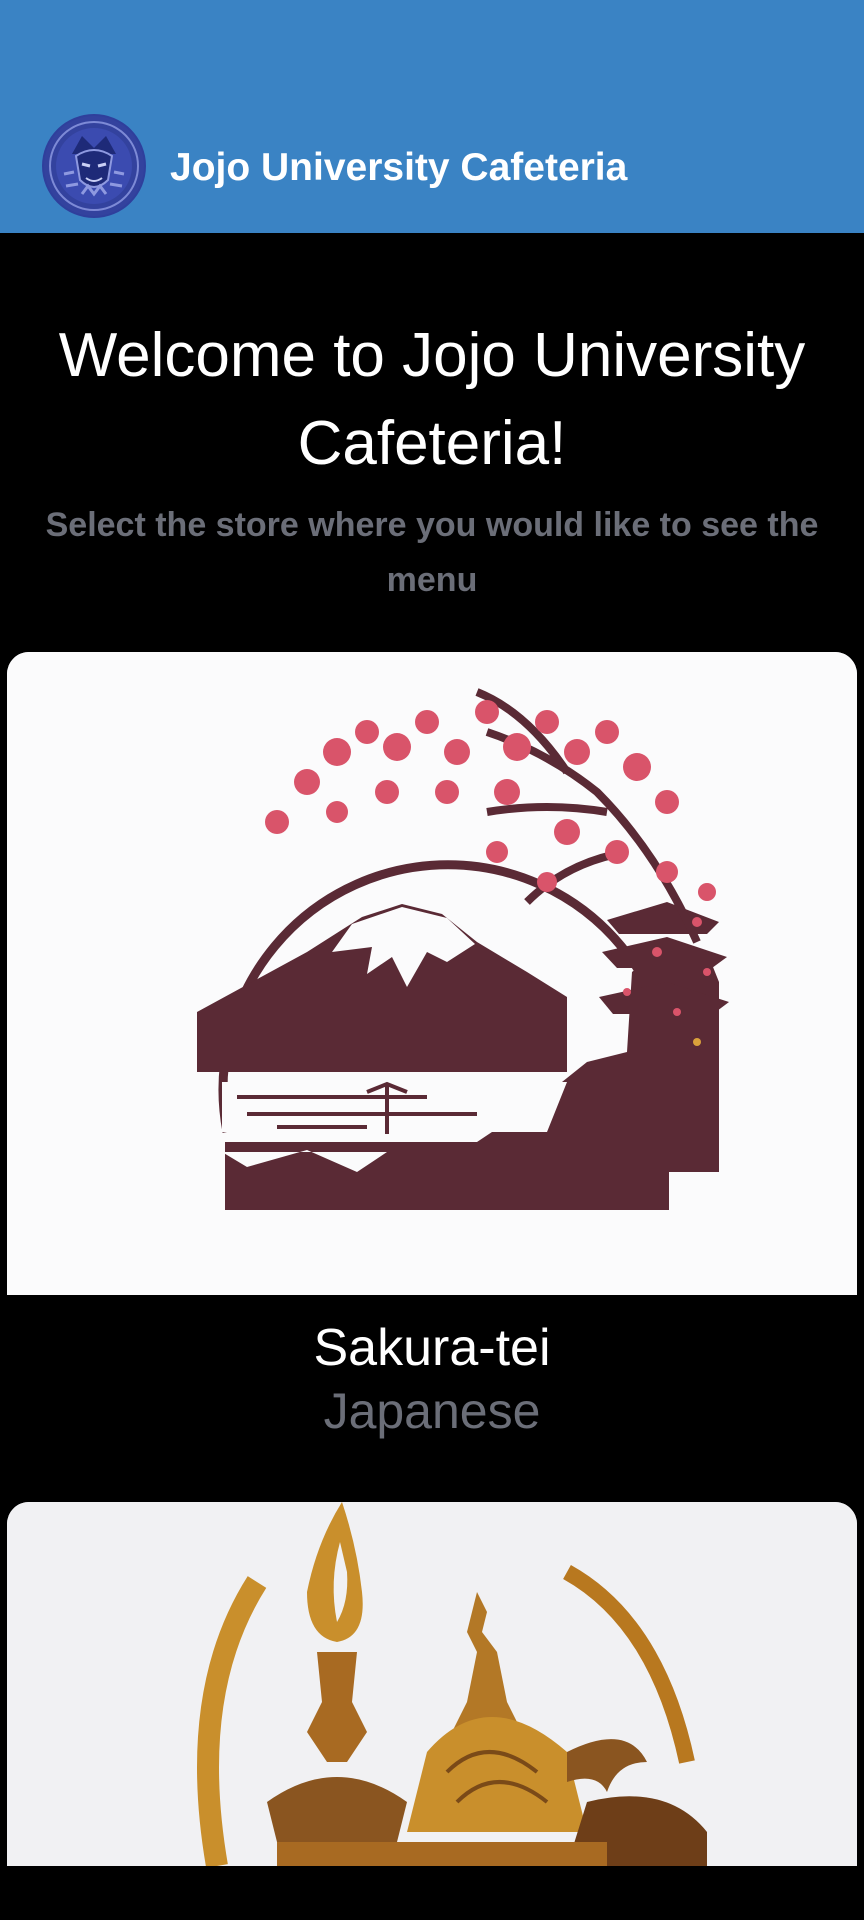  I want to click on bottom-strip, so click(432, 1893).